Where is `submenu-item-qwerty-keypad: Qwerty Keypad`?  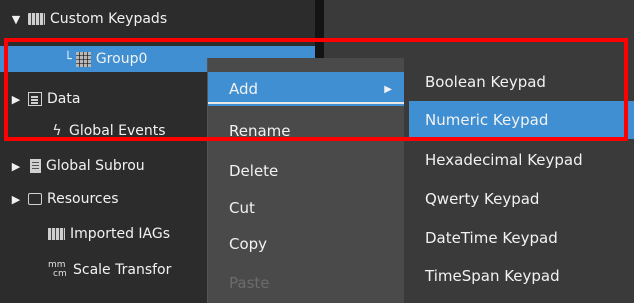
submenu-item-qwerty-keypad: Qwerty Keypad is located at coordinates (521, 199).